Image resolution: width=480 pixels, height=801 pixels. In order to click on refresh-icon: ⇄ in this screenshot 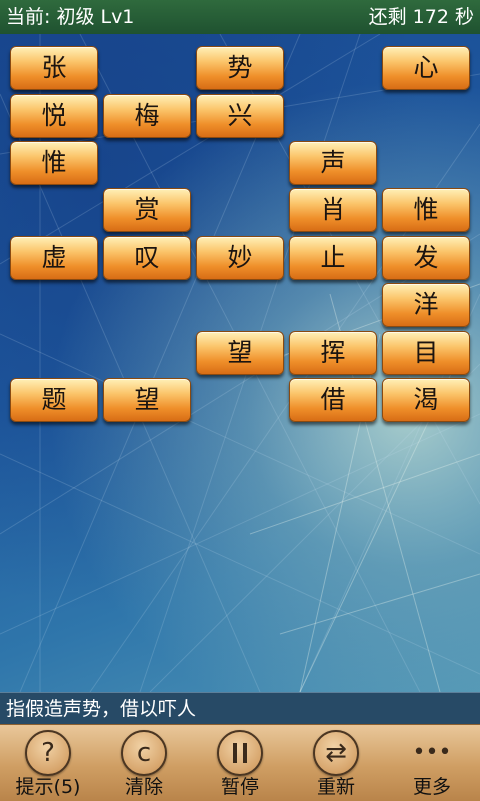, I will do `click(336, 753)`.